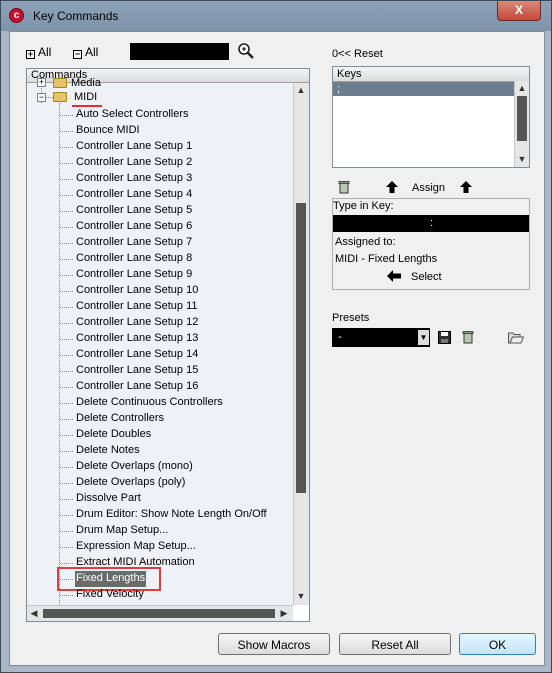  What do you see at coordinates (108, 451) in the screenshot?
I see `tree-item: Delete Notes` at bounding box center [108, 451].